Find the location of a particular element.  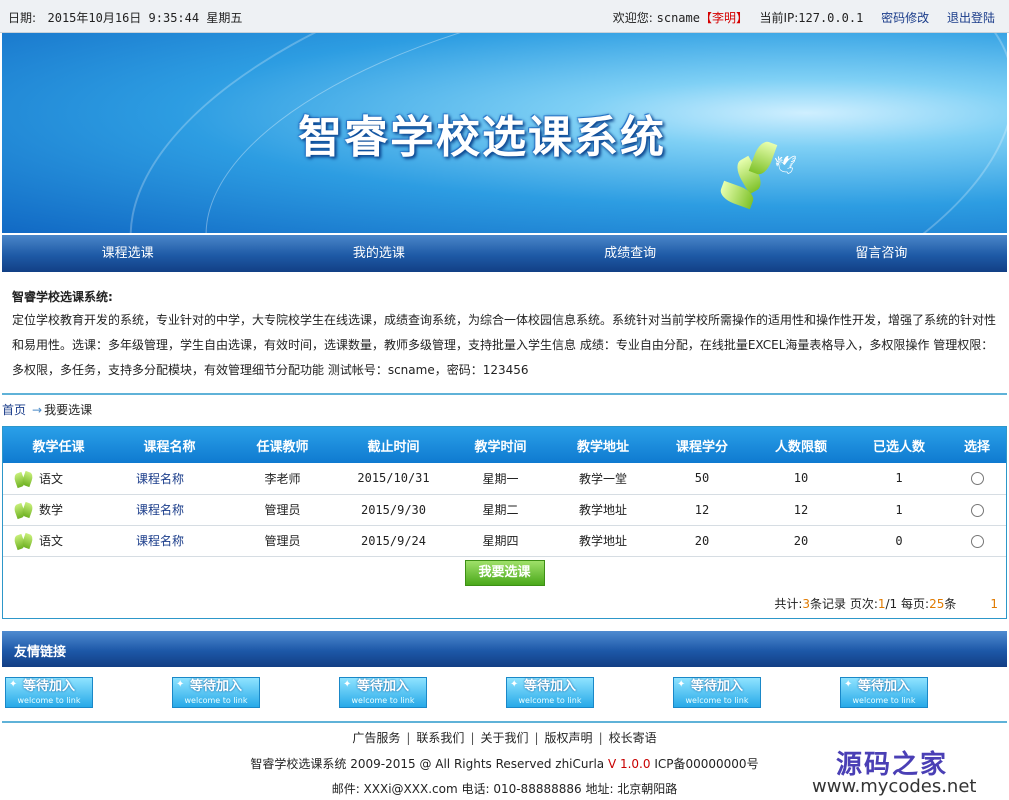

column-header: 课程学分 is located at coordinates (702, 445).